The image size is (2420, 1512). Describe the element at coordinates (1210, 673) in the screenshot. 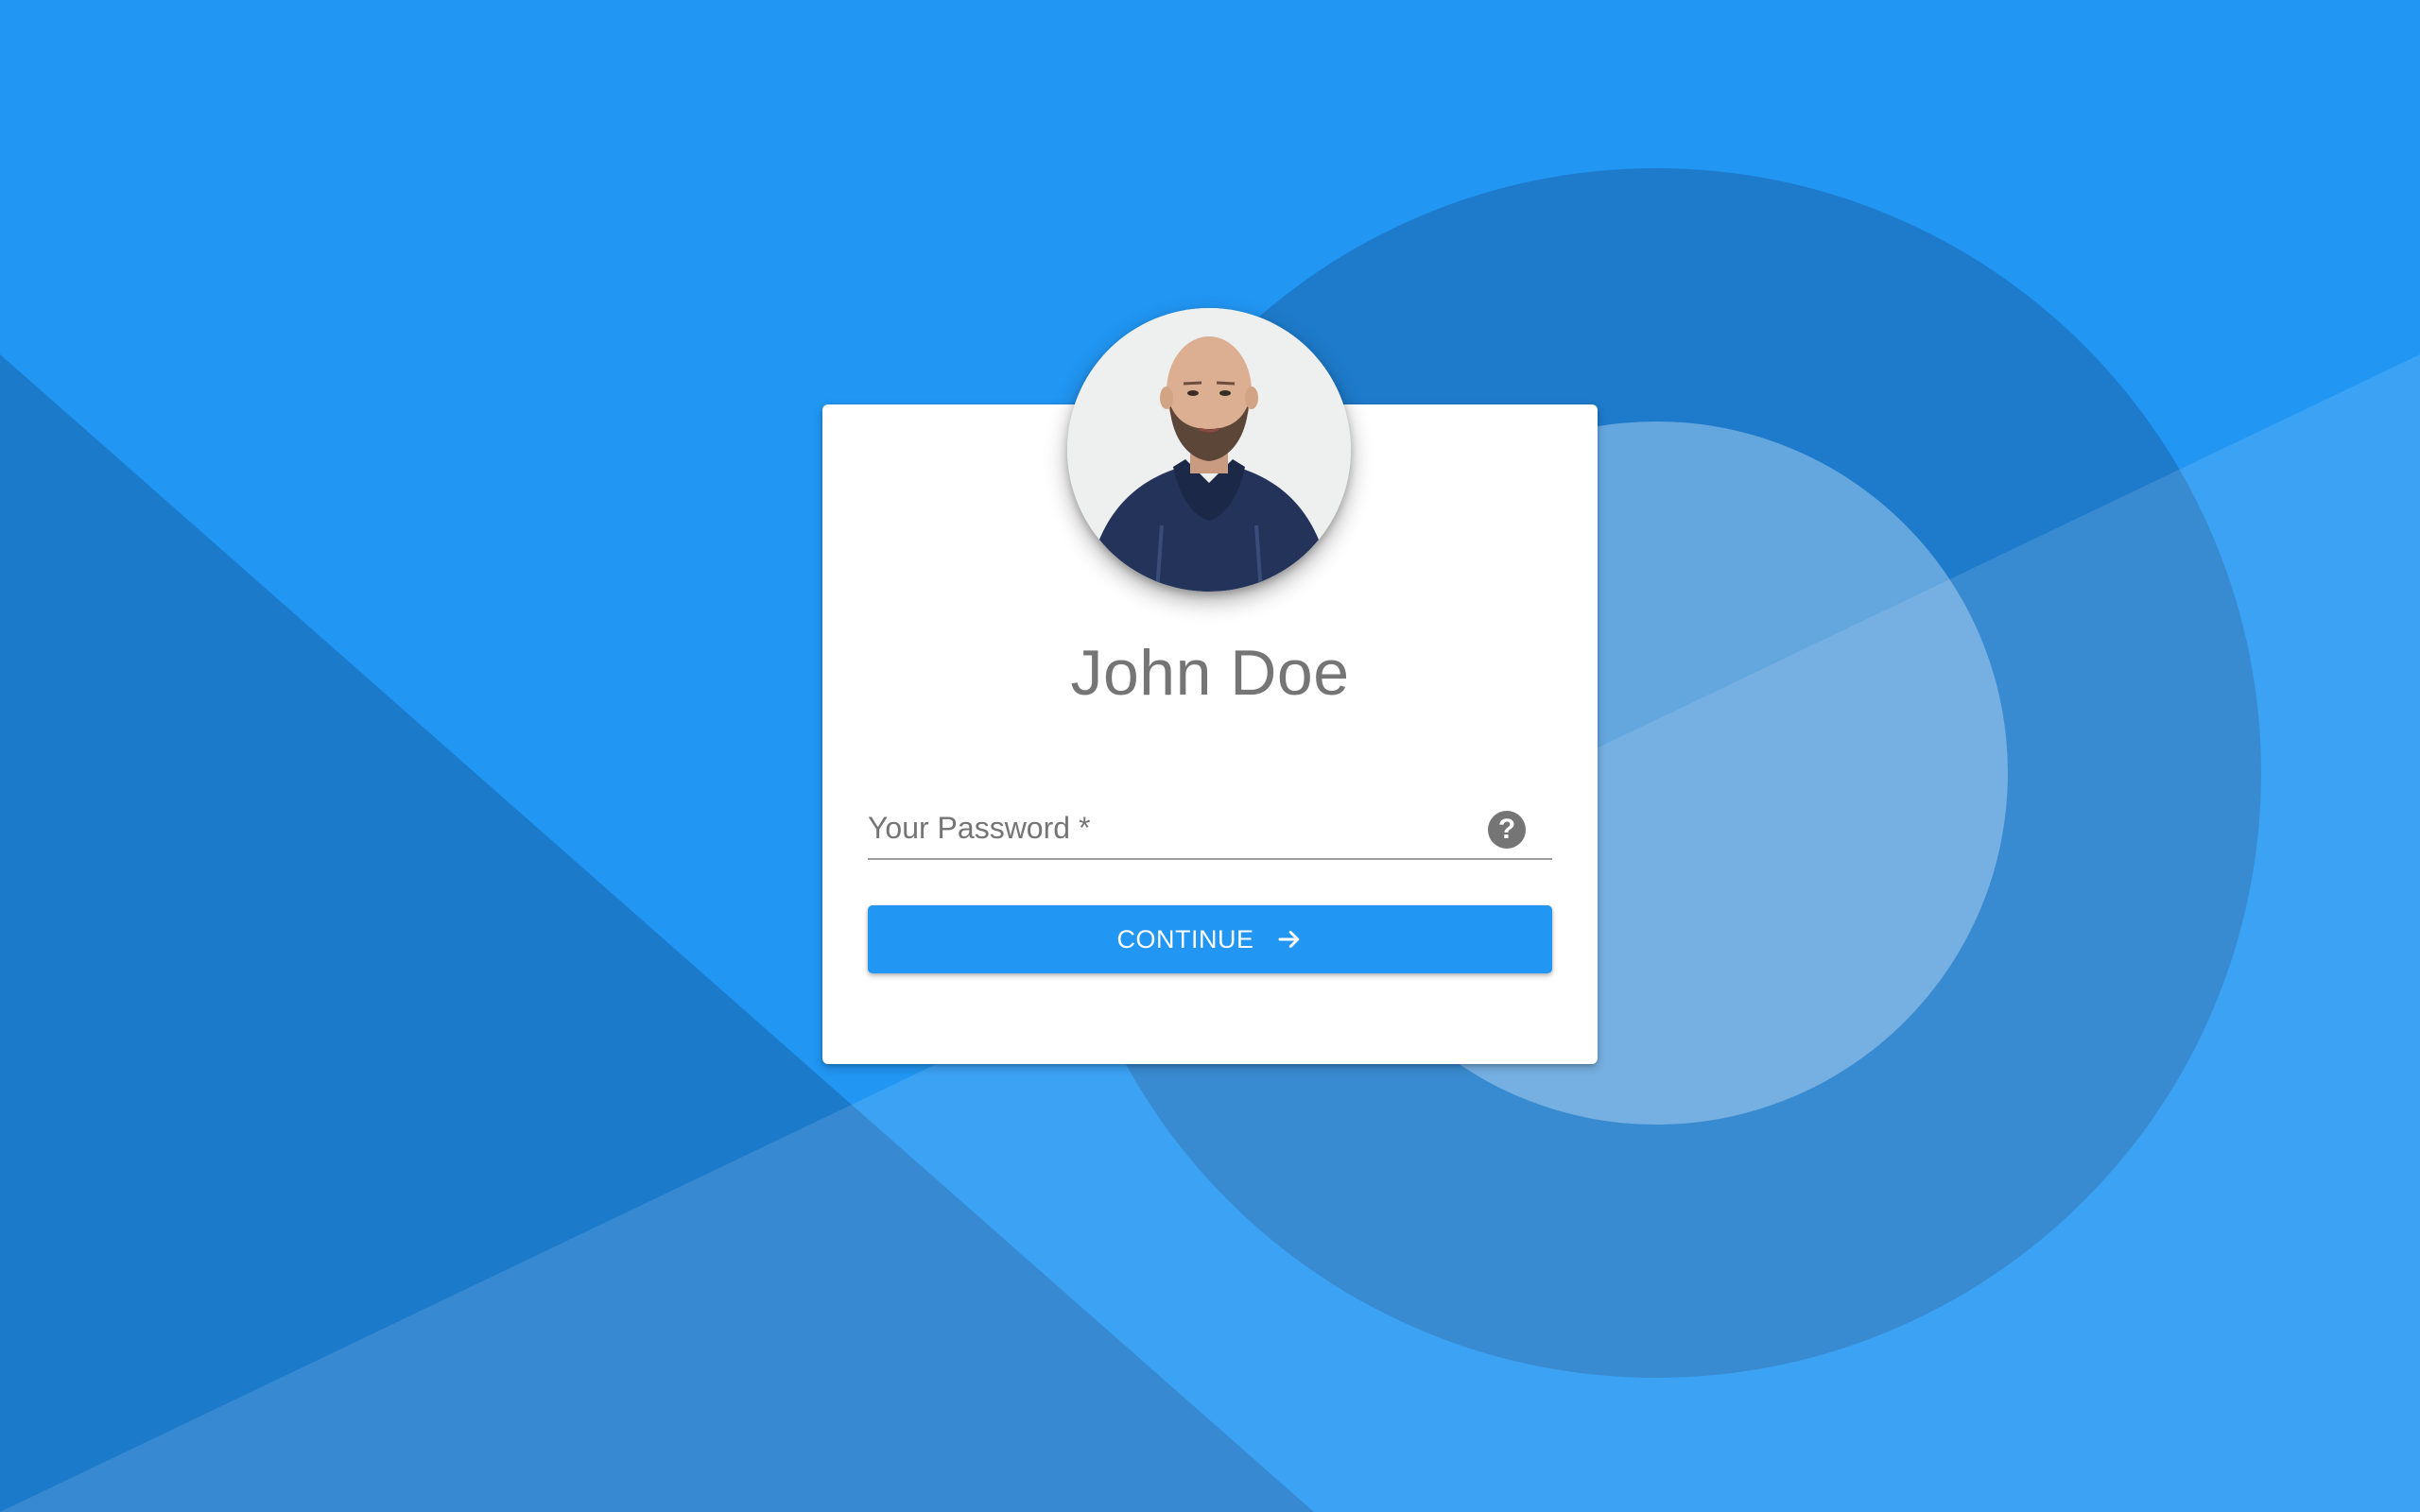

I see `user-name: John Doe` at that location.